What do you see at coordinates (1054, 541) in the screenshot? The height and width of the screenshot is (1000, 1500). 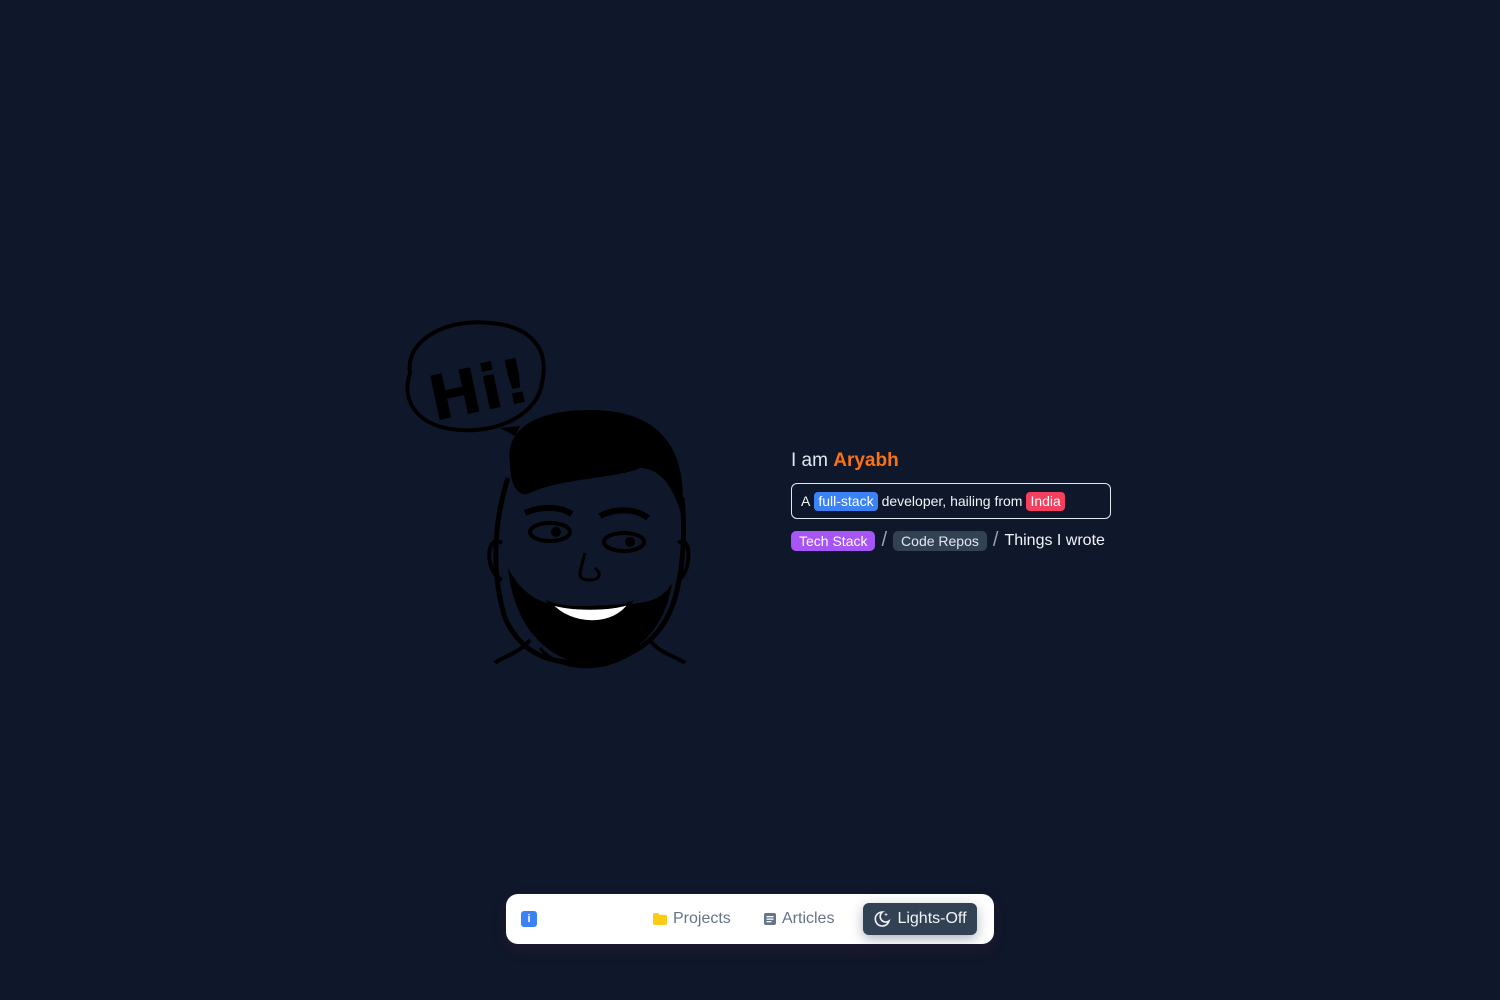 I see `things-i-wrote-link: Things I wrote` at bounding box center [1054, 541].